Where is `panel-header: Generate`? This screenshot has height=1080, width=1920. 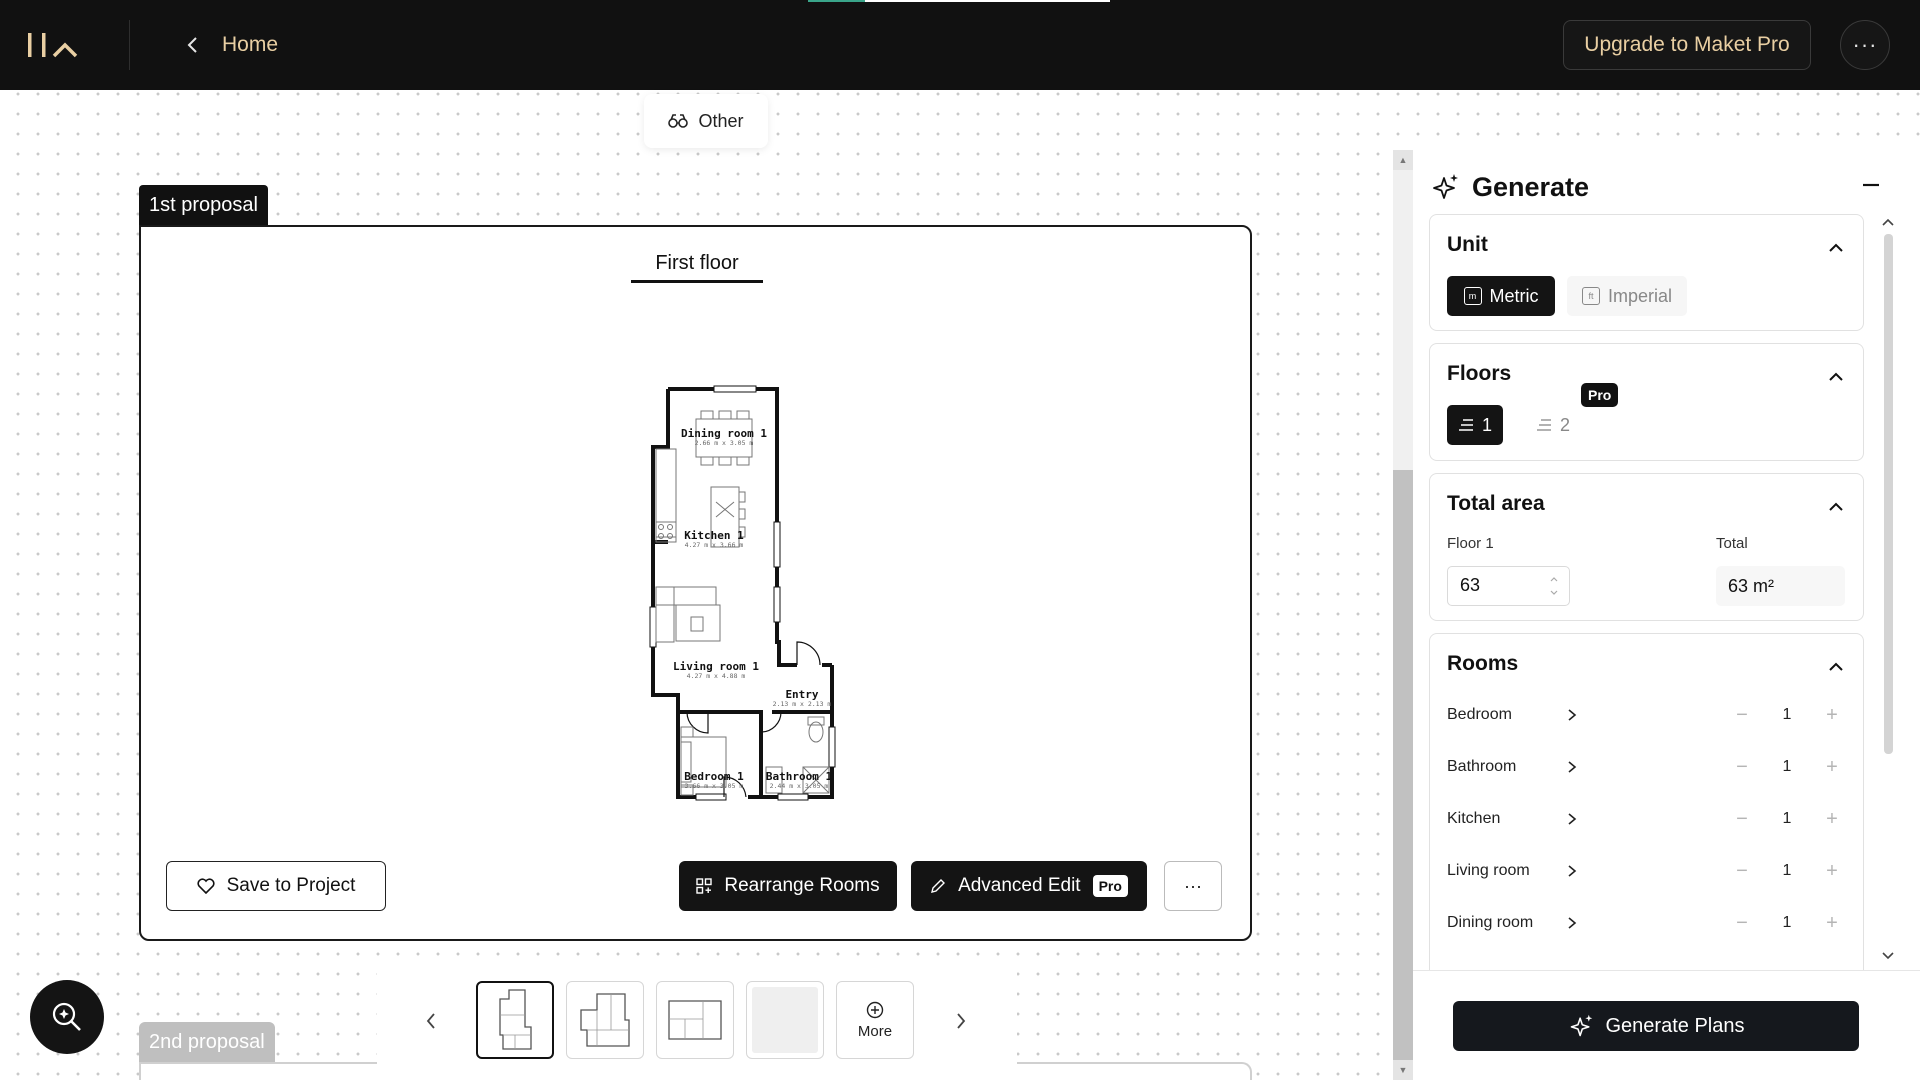 panel-header: Generate is located at coordinates (1509, 187).